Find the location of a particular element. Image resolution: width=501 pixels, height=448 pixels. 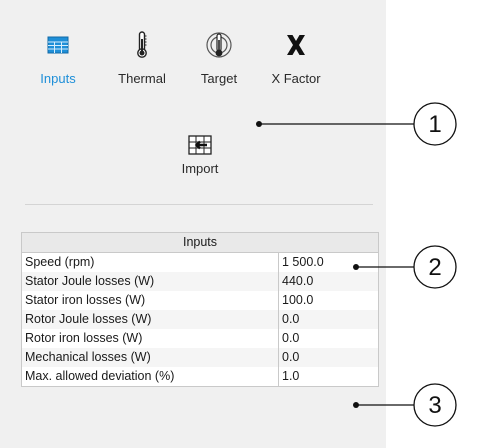

row-label: Mechanical losses (W) is located at coordinates (88, 357).